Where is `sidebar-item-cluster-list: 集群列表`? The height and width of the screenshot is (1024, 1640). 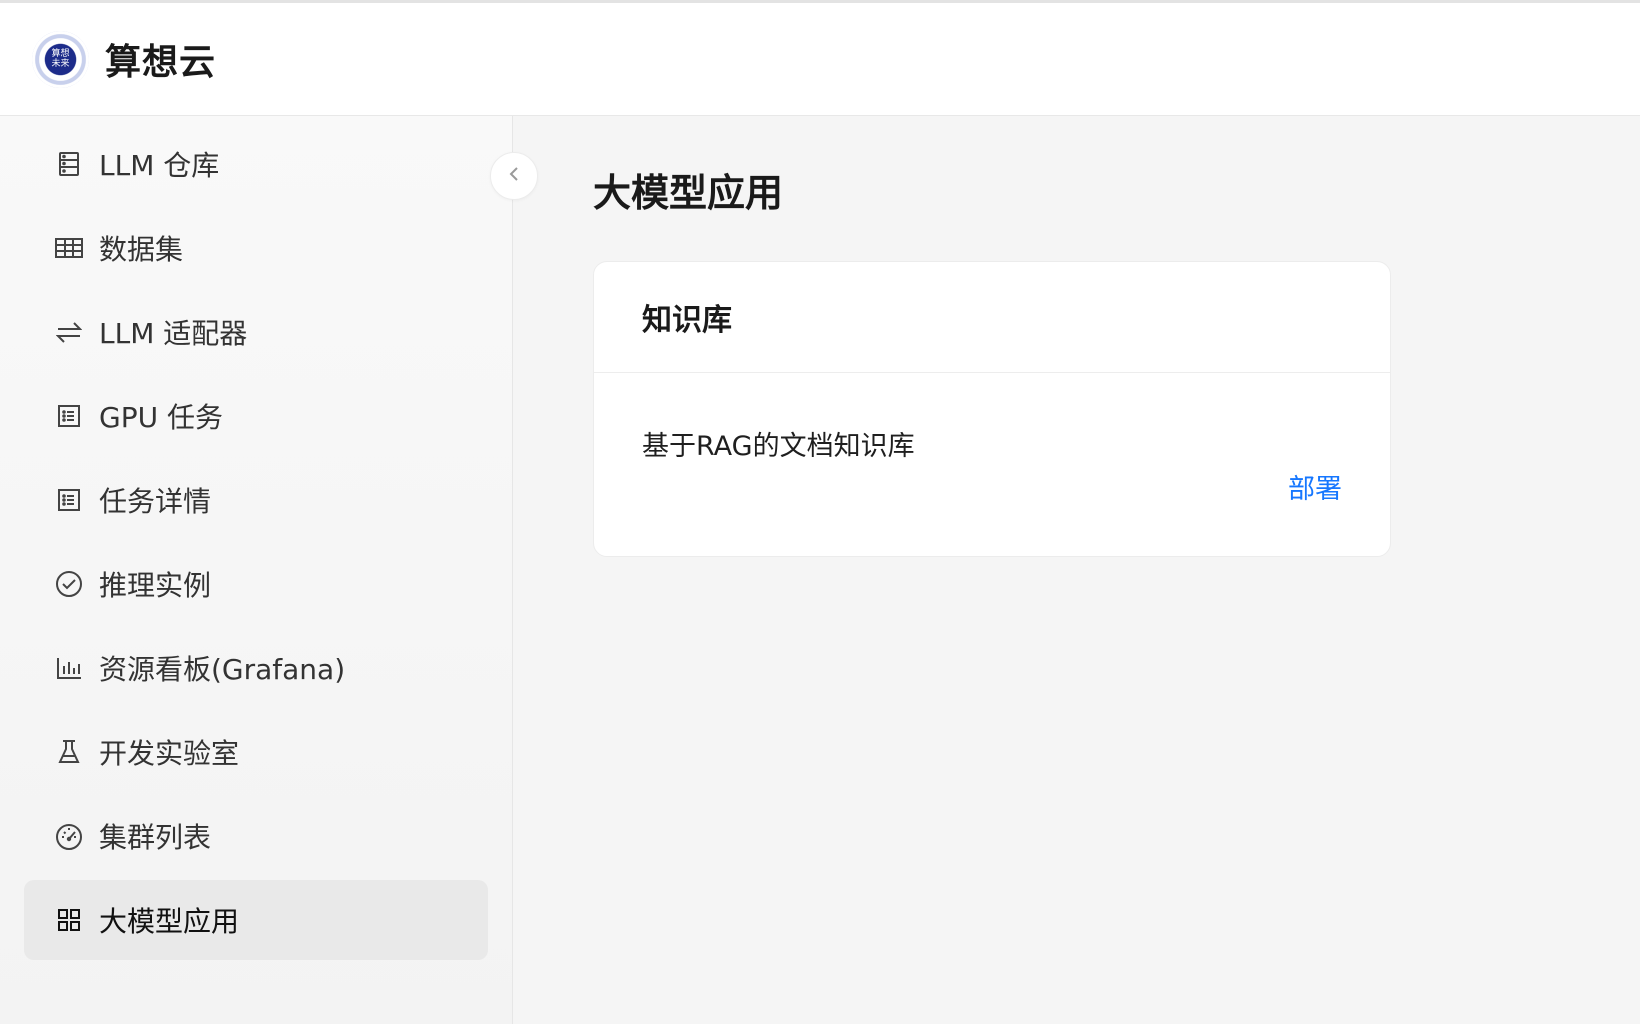
sidebar-item-cluster-list: 集群列表 is located at coordinates (256, 836).